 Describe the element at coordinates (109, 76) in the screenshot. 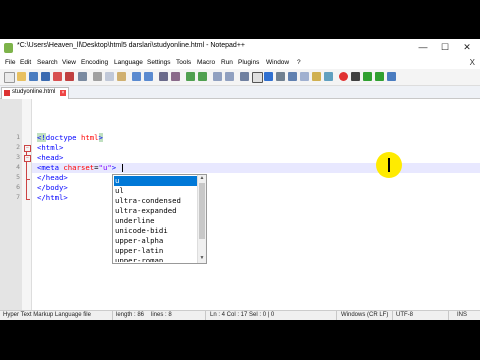

I see `copy-icon` at that location.